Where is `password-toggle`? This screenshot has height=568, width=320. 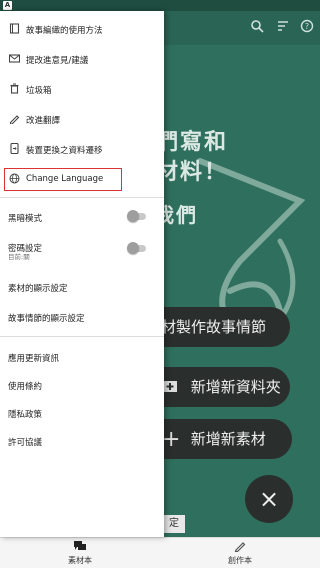 password-toggle is located at coordinates (137, 248).